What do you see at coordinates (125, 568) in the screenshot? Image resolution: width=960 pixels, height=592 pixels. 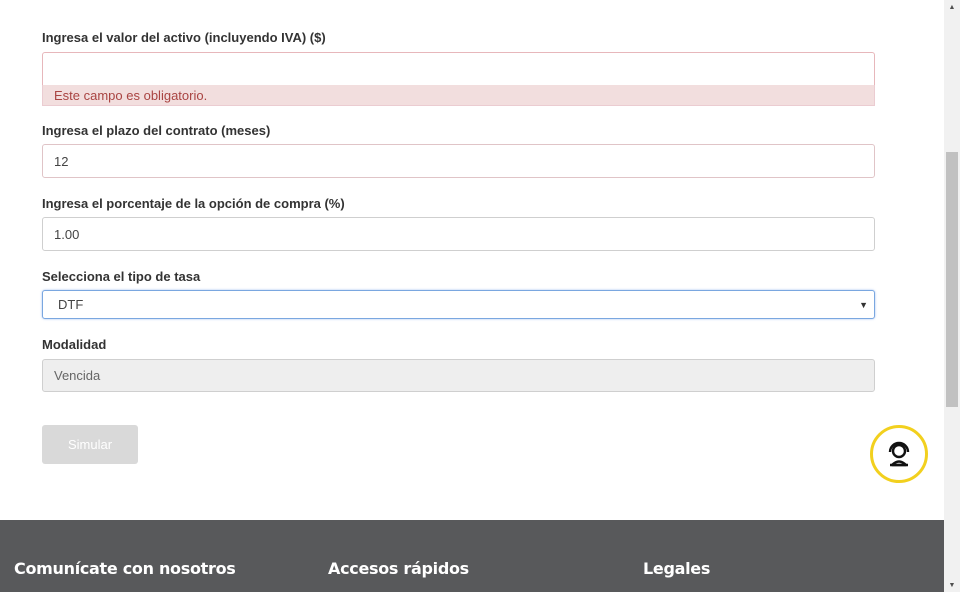 I see `footer-contact-heading: Comunícate con nosotros` at bounding box center [125, 568].